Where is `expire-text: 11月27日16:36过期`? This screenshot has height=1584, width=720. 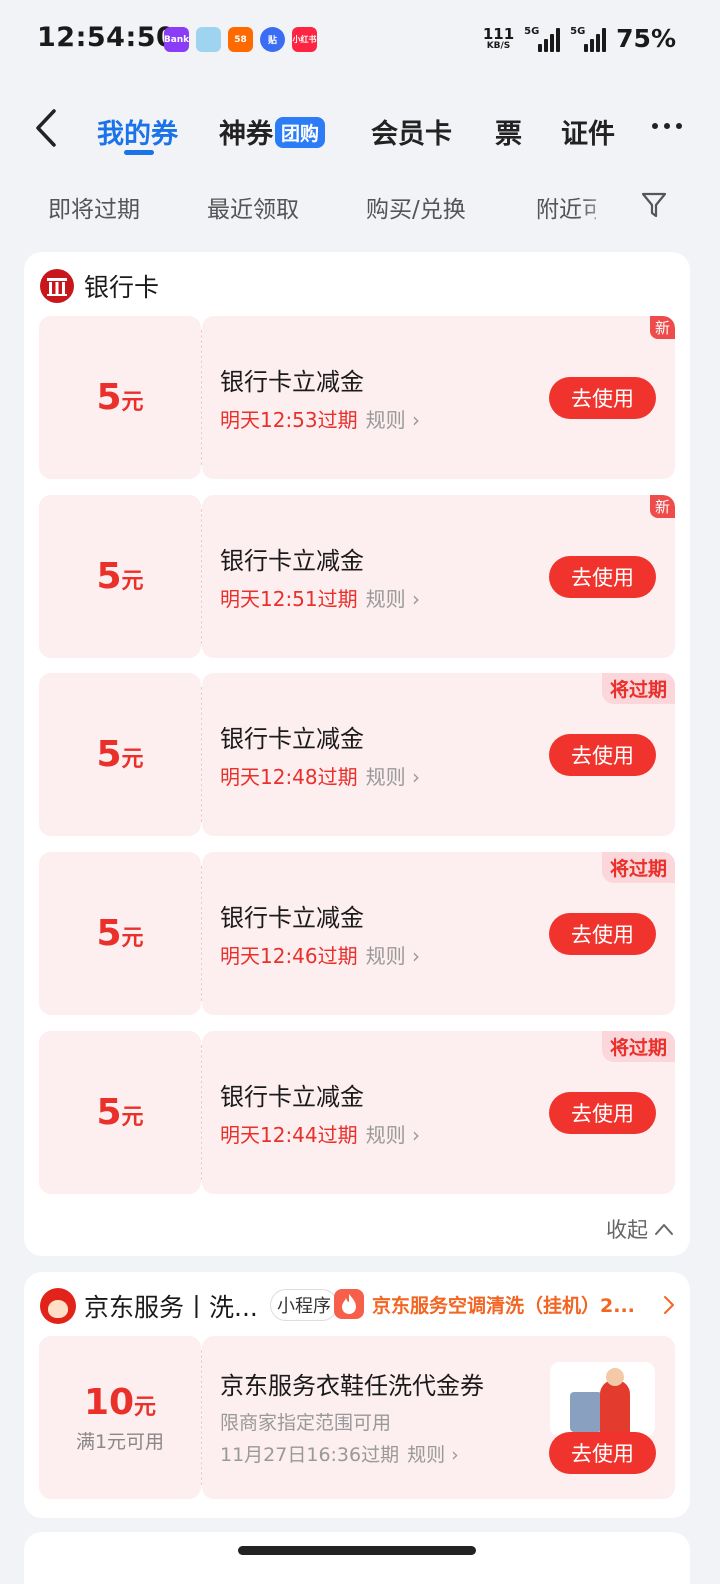
expire-text: 11月27日16:36过期 is located at coordinates (310, 1455).